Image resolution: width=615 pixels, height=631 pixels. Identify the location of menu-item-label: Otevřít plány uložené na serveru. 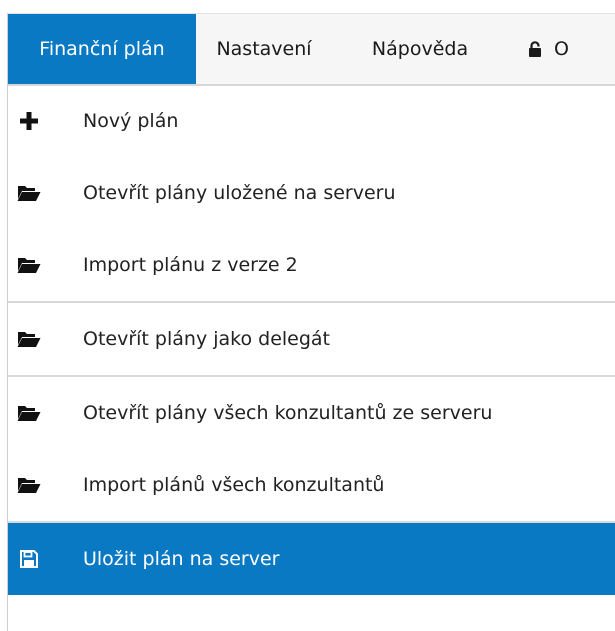
(239, 193).